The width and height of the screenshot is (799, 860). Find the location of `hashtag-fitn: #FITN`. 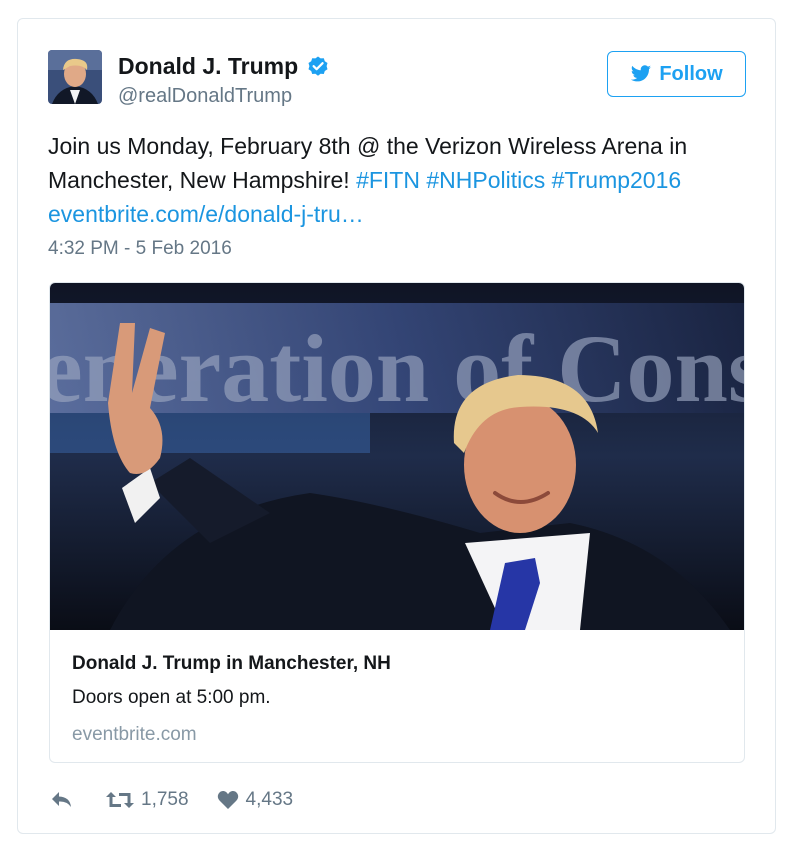

hashtag-fitn: #FITN is located at coordinates (388, 180).